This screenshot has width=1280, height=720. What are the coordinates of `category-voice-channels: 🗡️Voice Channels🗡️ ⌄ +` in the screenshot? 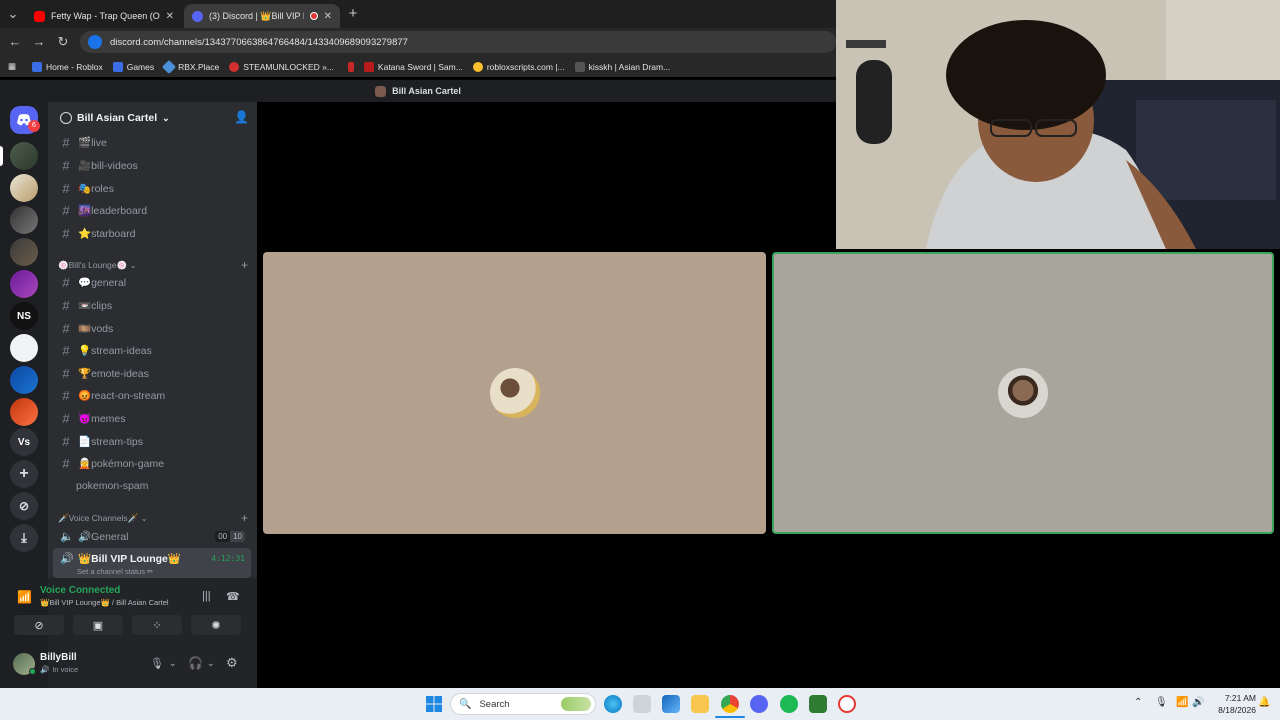 It's located at (153, 518).